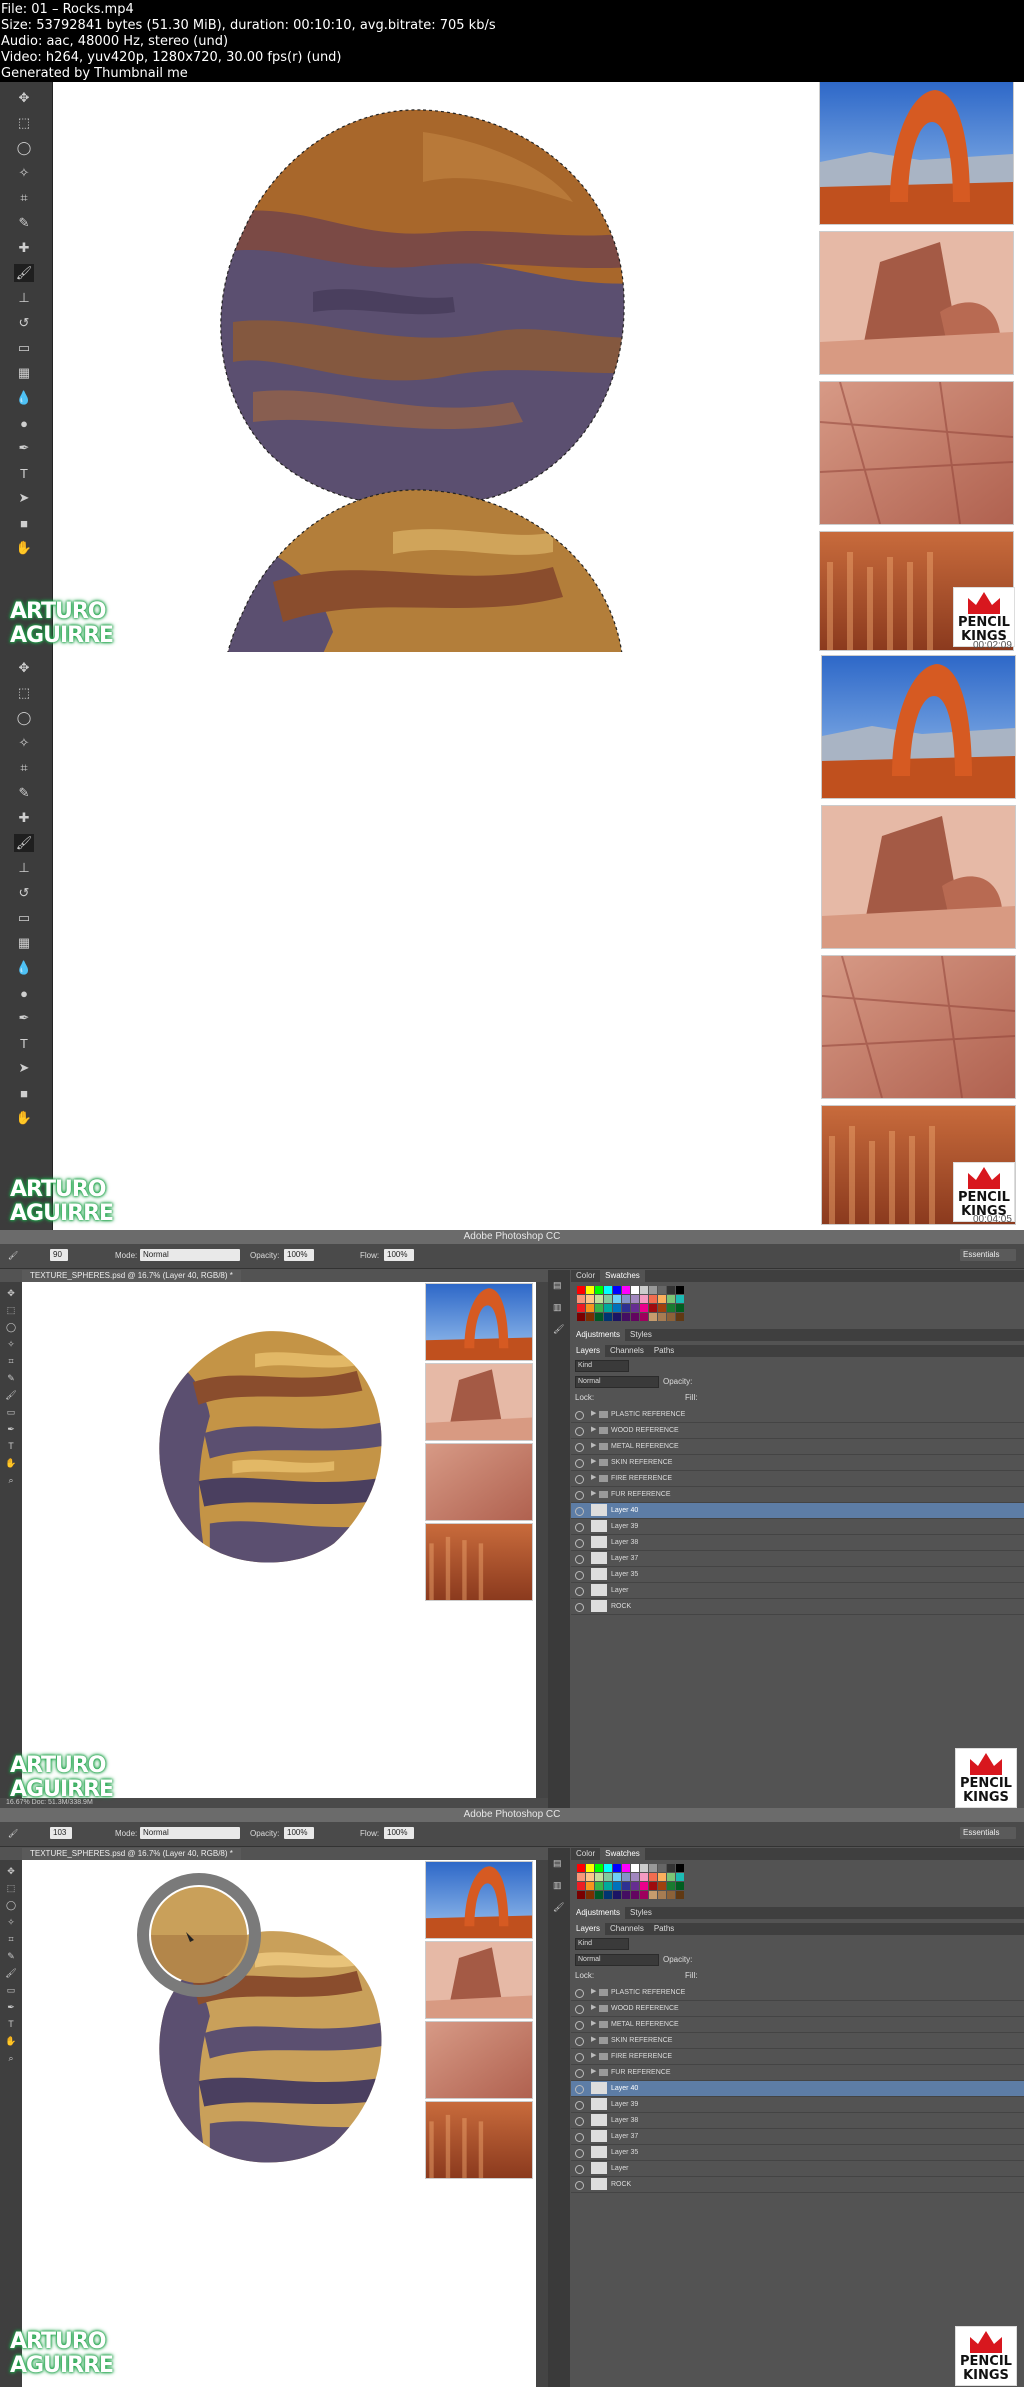 This screenshot has width=1024, height=2387. I want to click on layer-row: Layer, so click(797, 1591).